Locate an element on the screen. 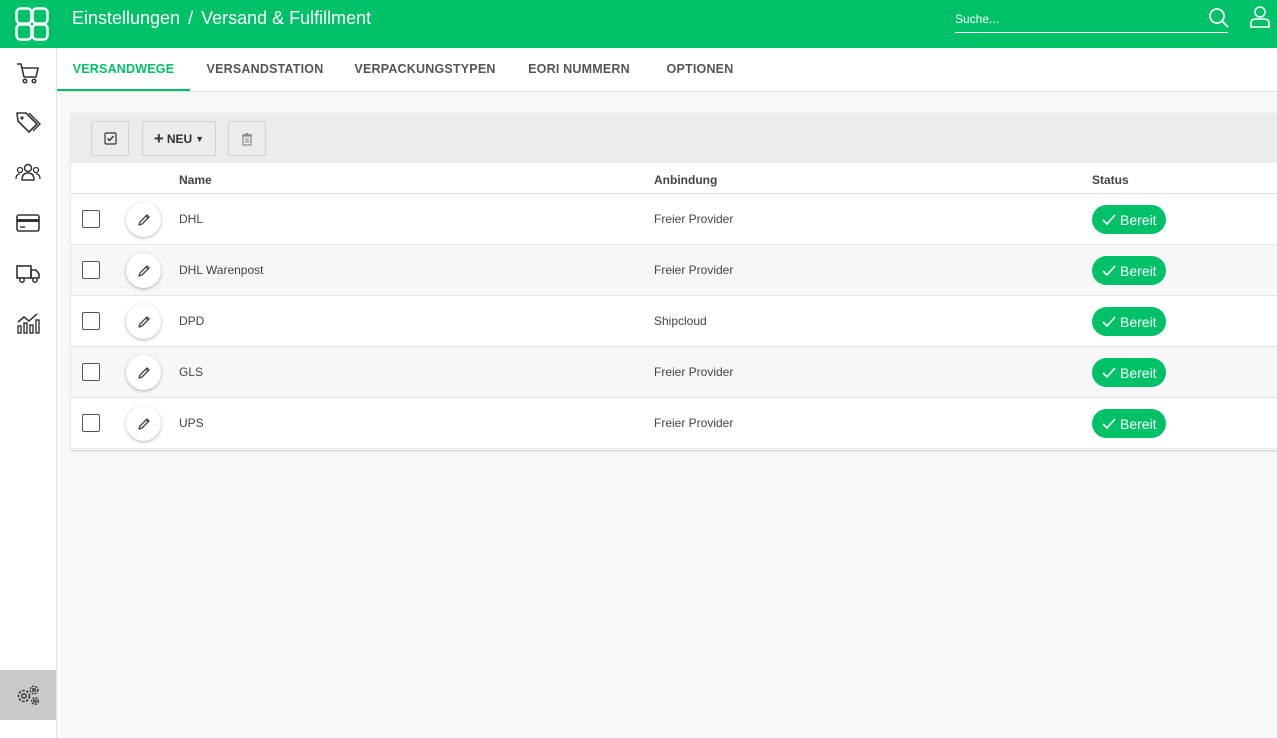  table-header: Name Anbindung Status is located at coordinates (674, 178).